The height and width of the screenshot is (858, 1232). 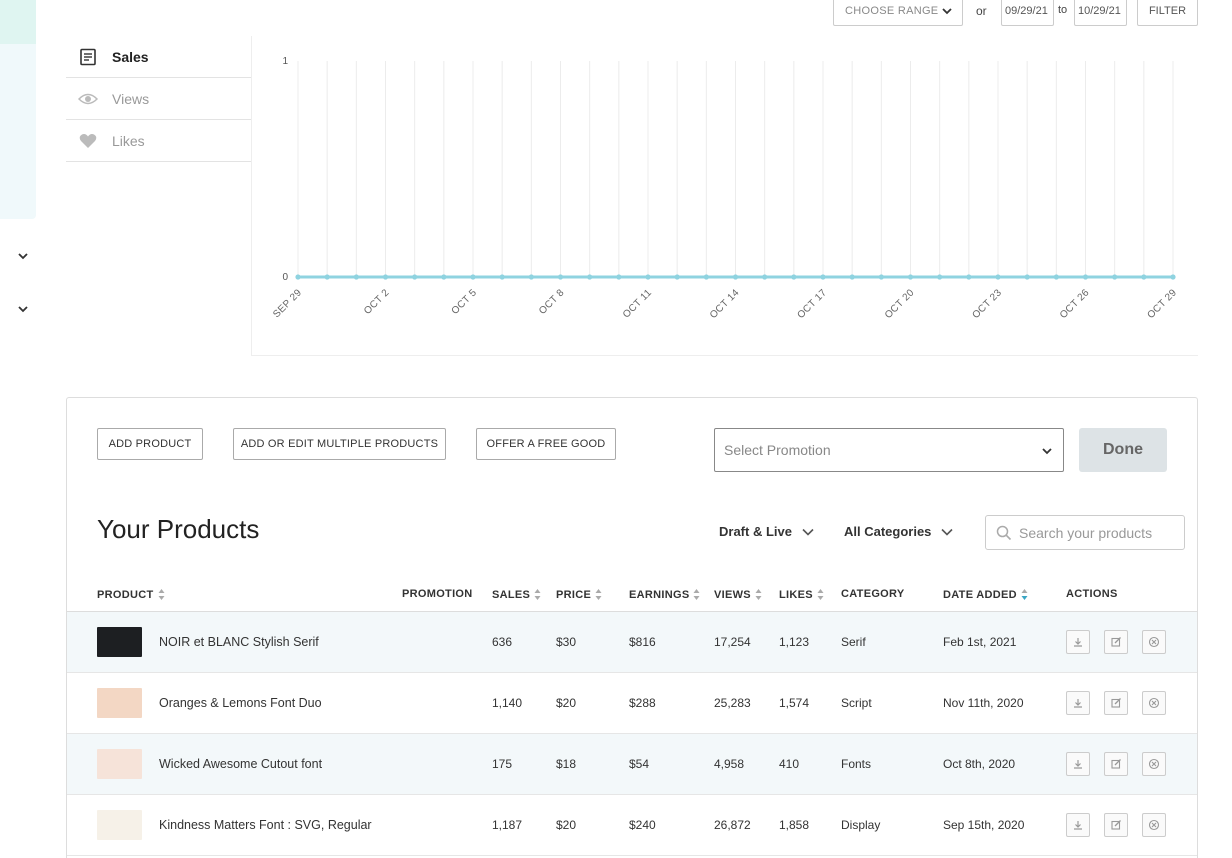 What do you see at coordinates (158, 141) in the screenshot?
I see `metric-tab-likes: Likes` at bounding box center [158, 141].